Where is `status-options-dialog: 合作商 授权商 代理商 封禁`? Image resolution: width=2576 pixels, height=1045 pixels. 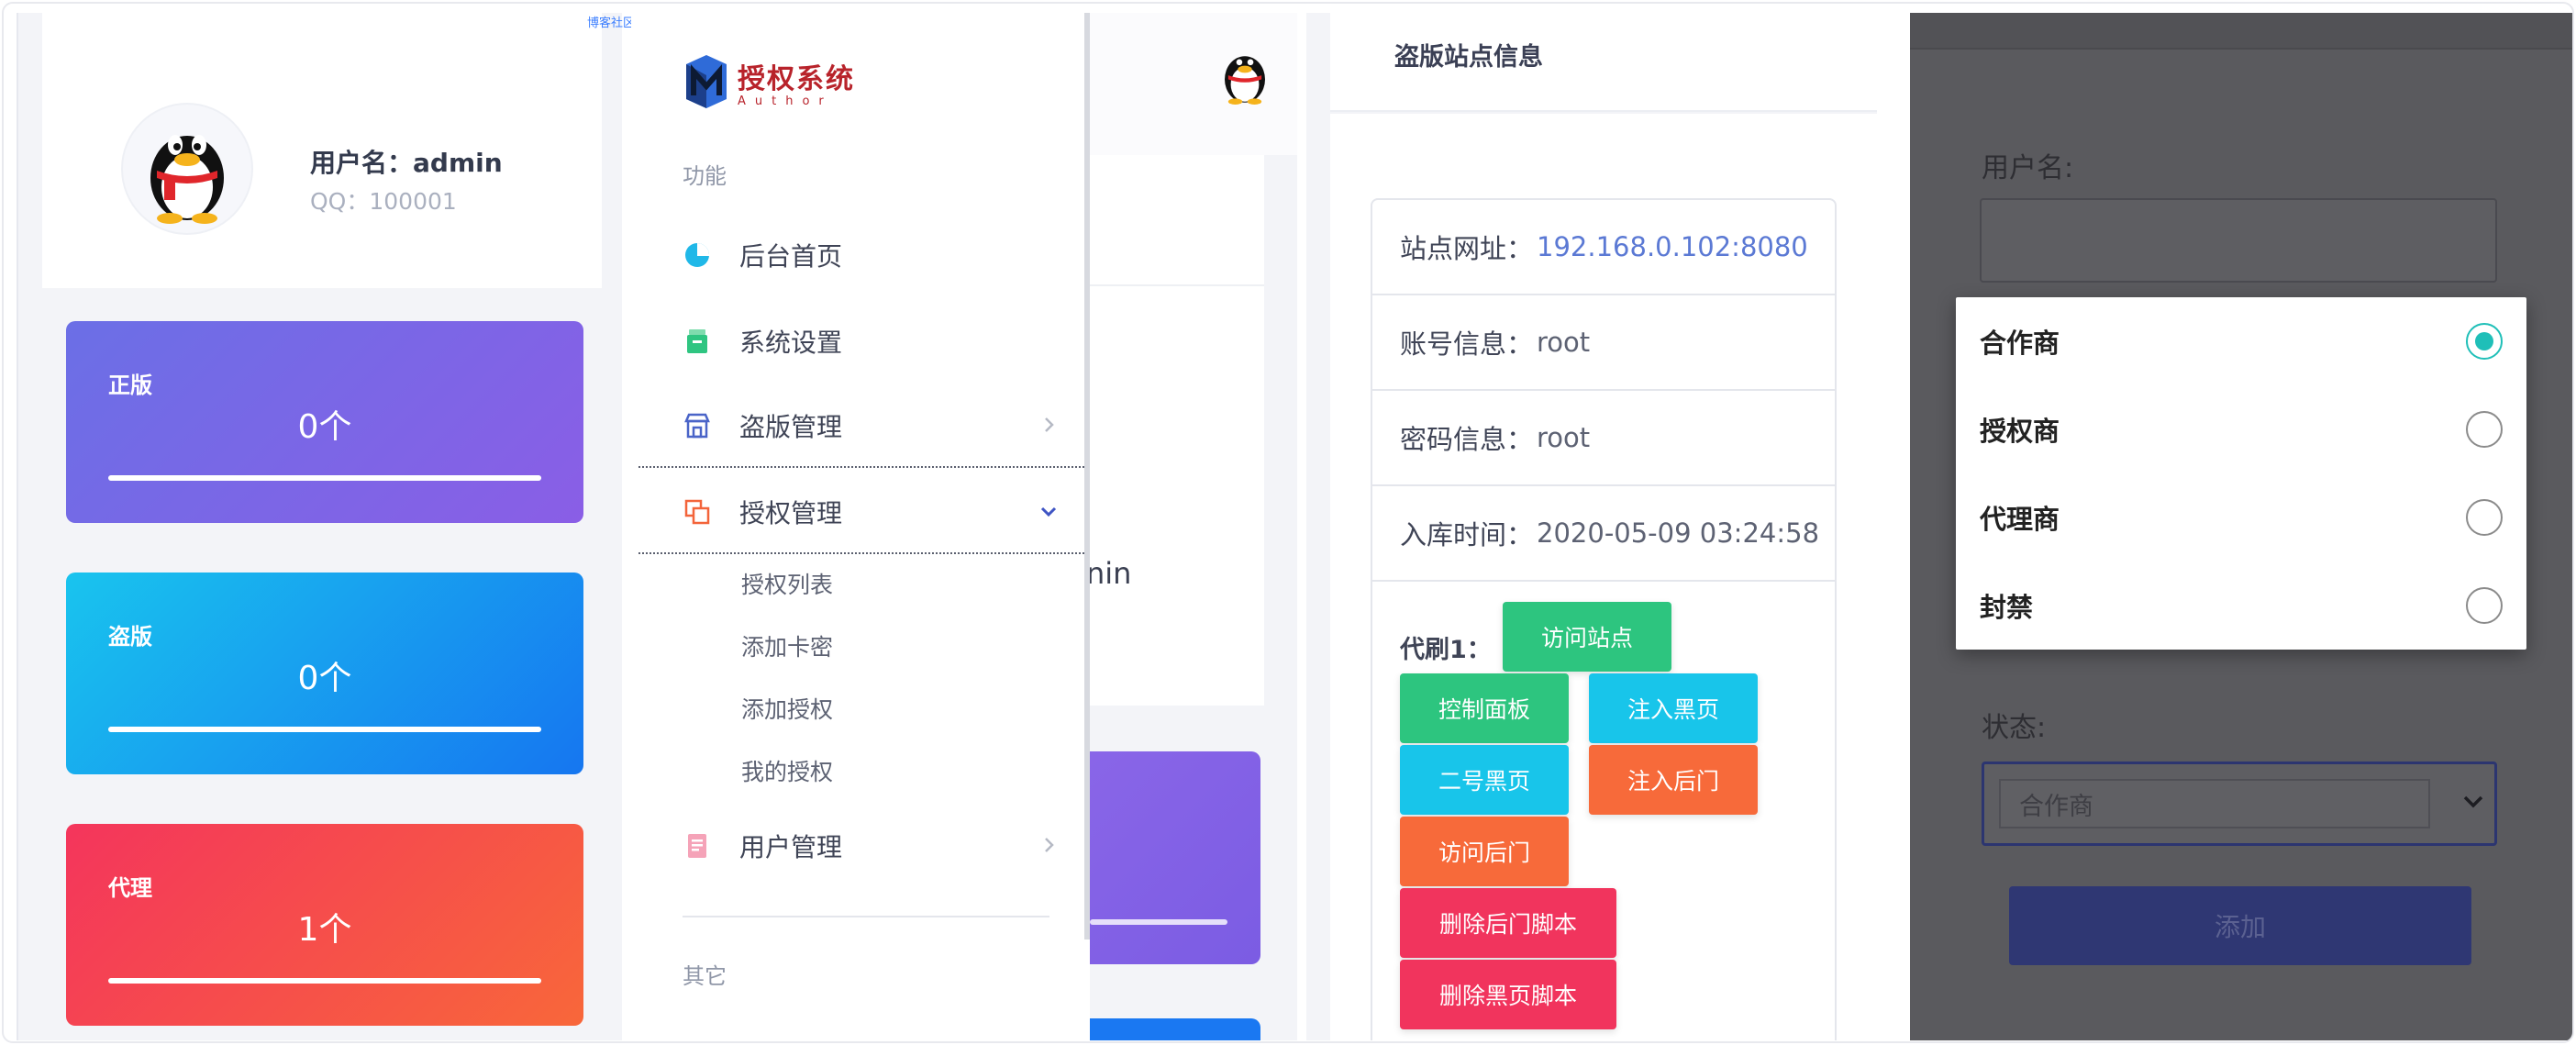
status-options-dialog: 合作商 授权商 代理商 封禁 is located at coordinates (2241, 473).